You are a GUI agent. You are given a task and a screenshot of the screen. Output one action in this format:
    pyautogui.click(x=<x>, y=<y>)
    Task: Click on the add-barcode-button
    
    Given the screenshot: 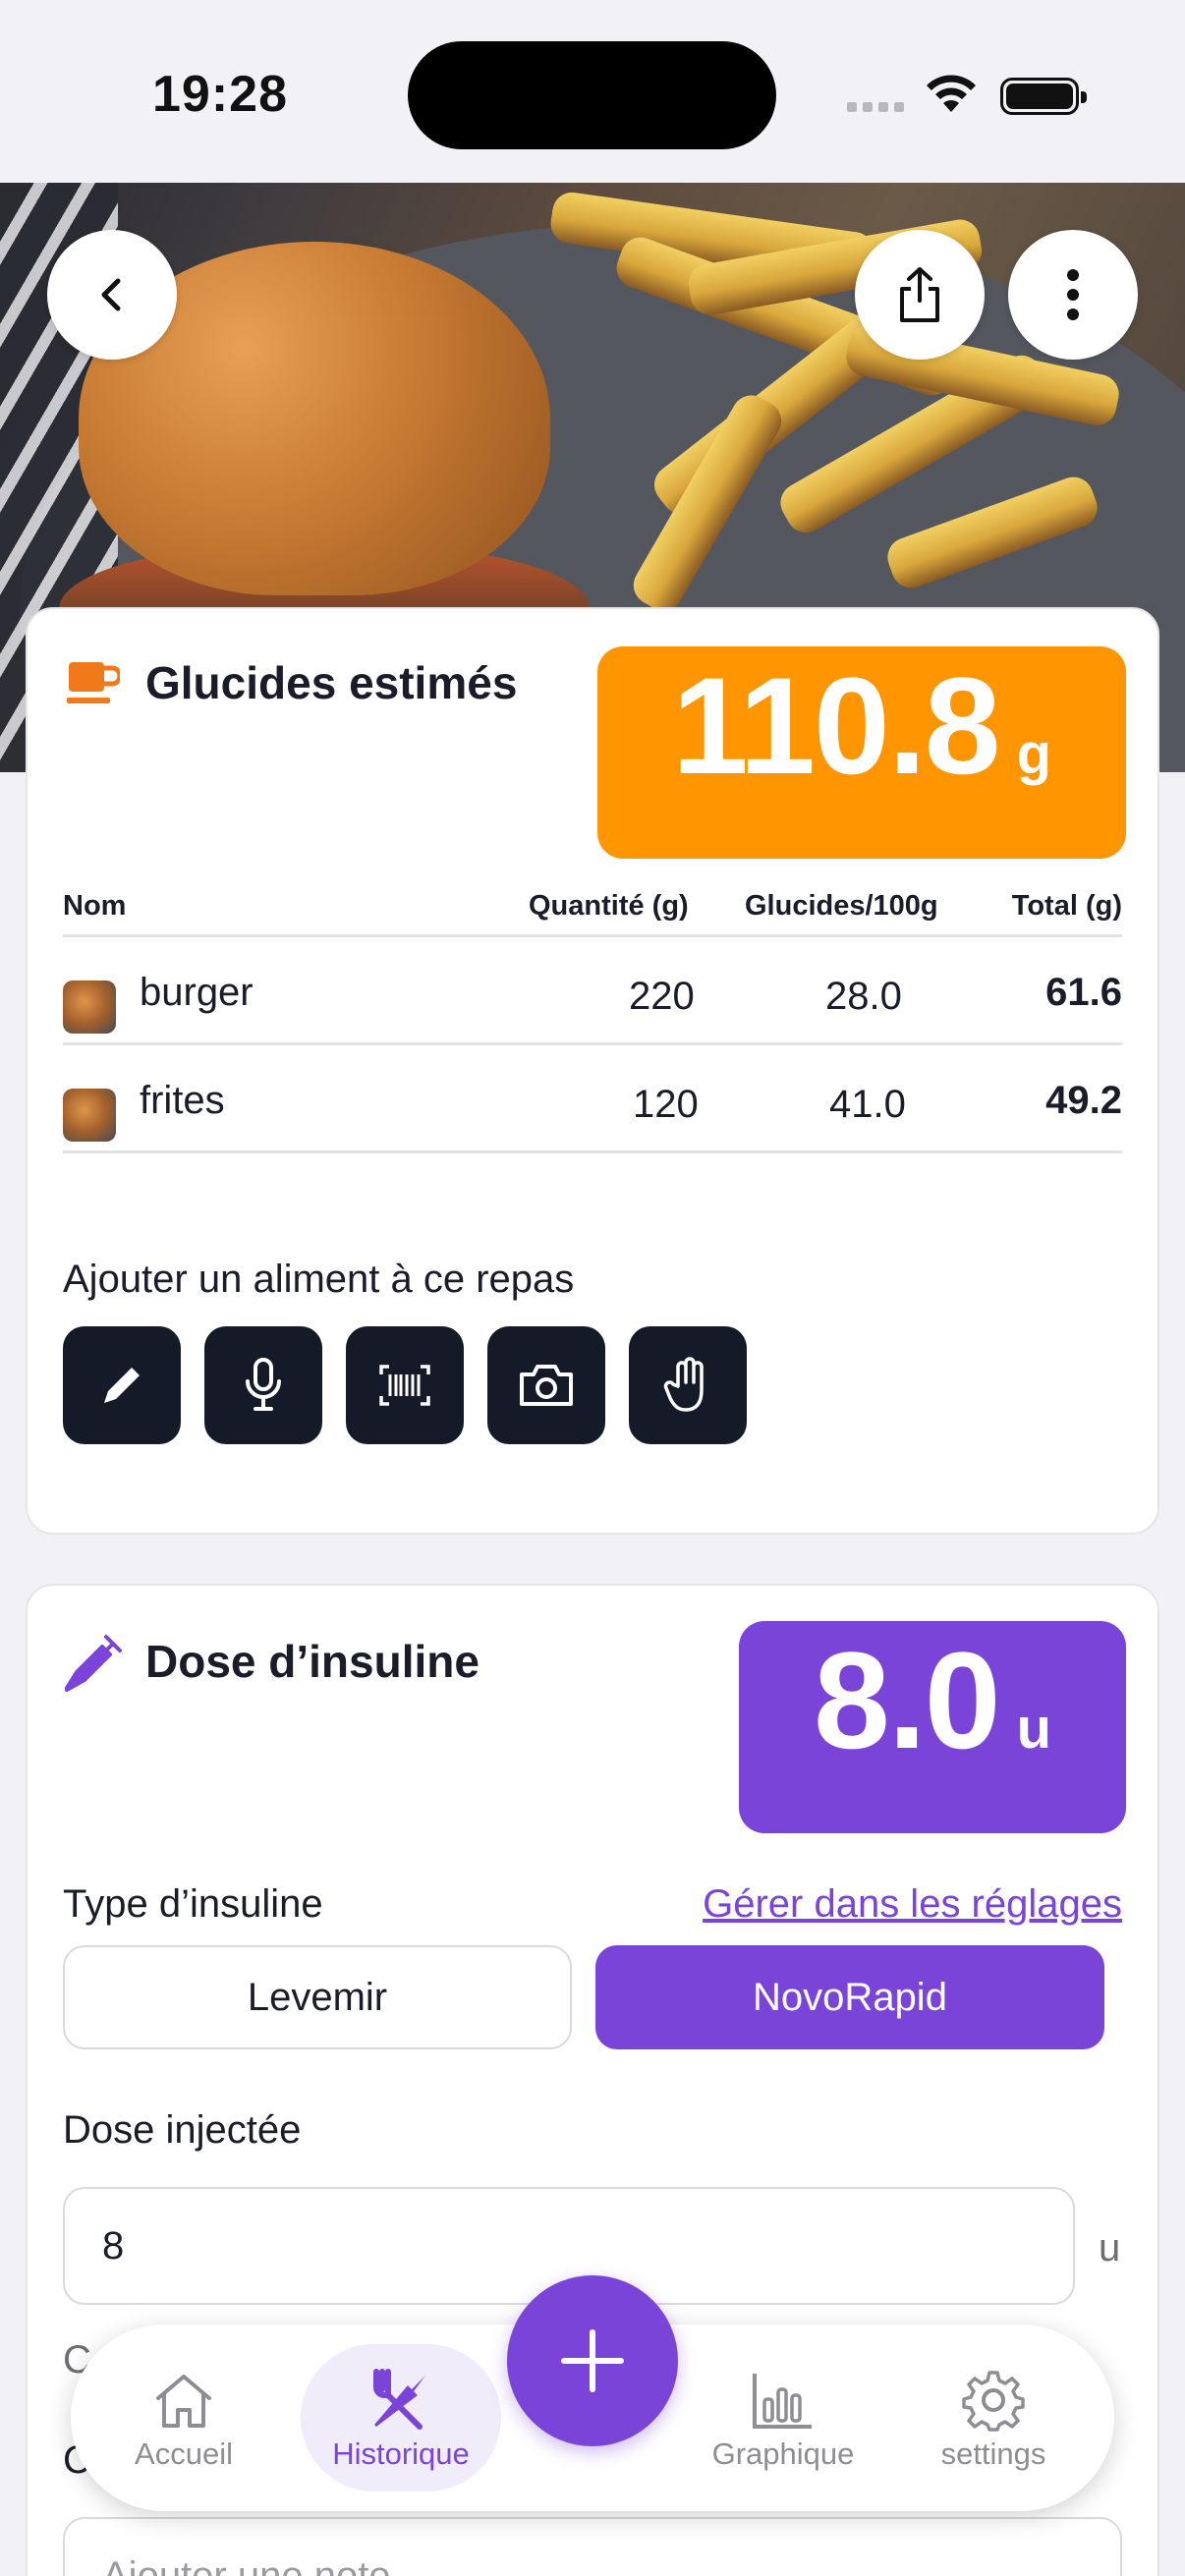 What is the action you would take?
    pyautogui.click(x=405, y=1385)
    